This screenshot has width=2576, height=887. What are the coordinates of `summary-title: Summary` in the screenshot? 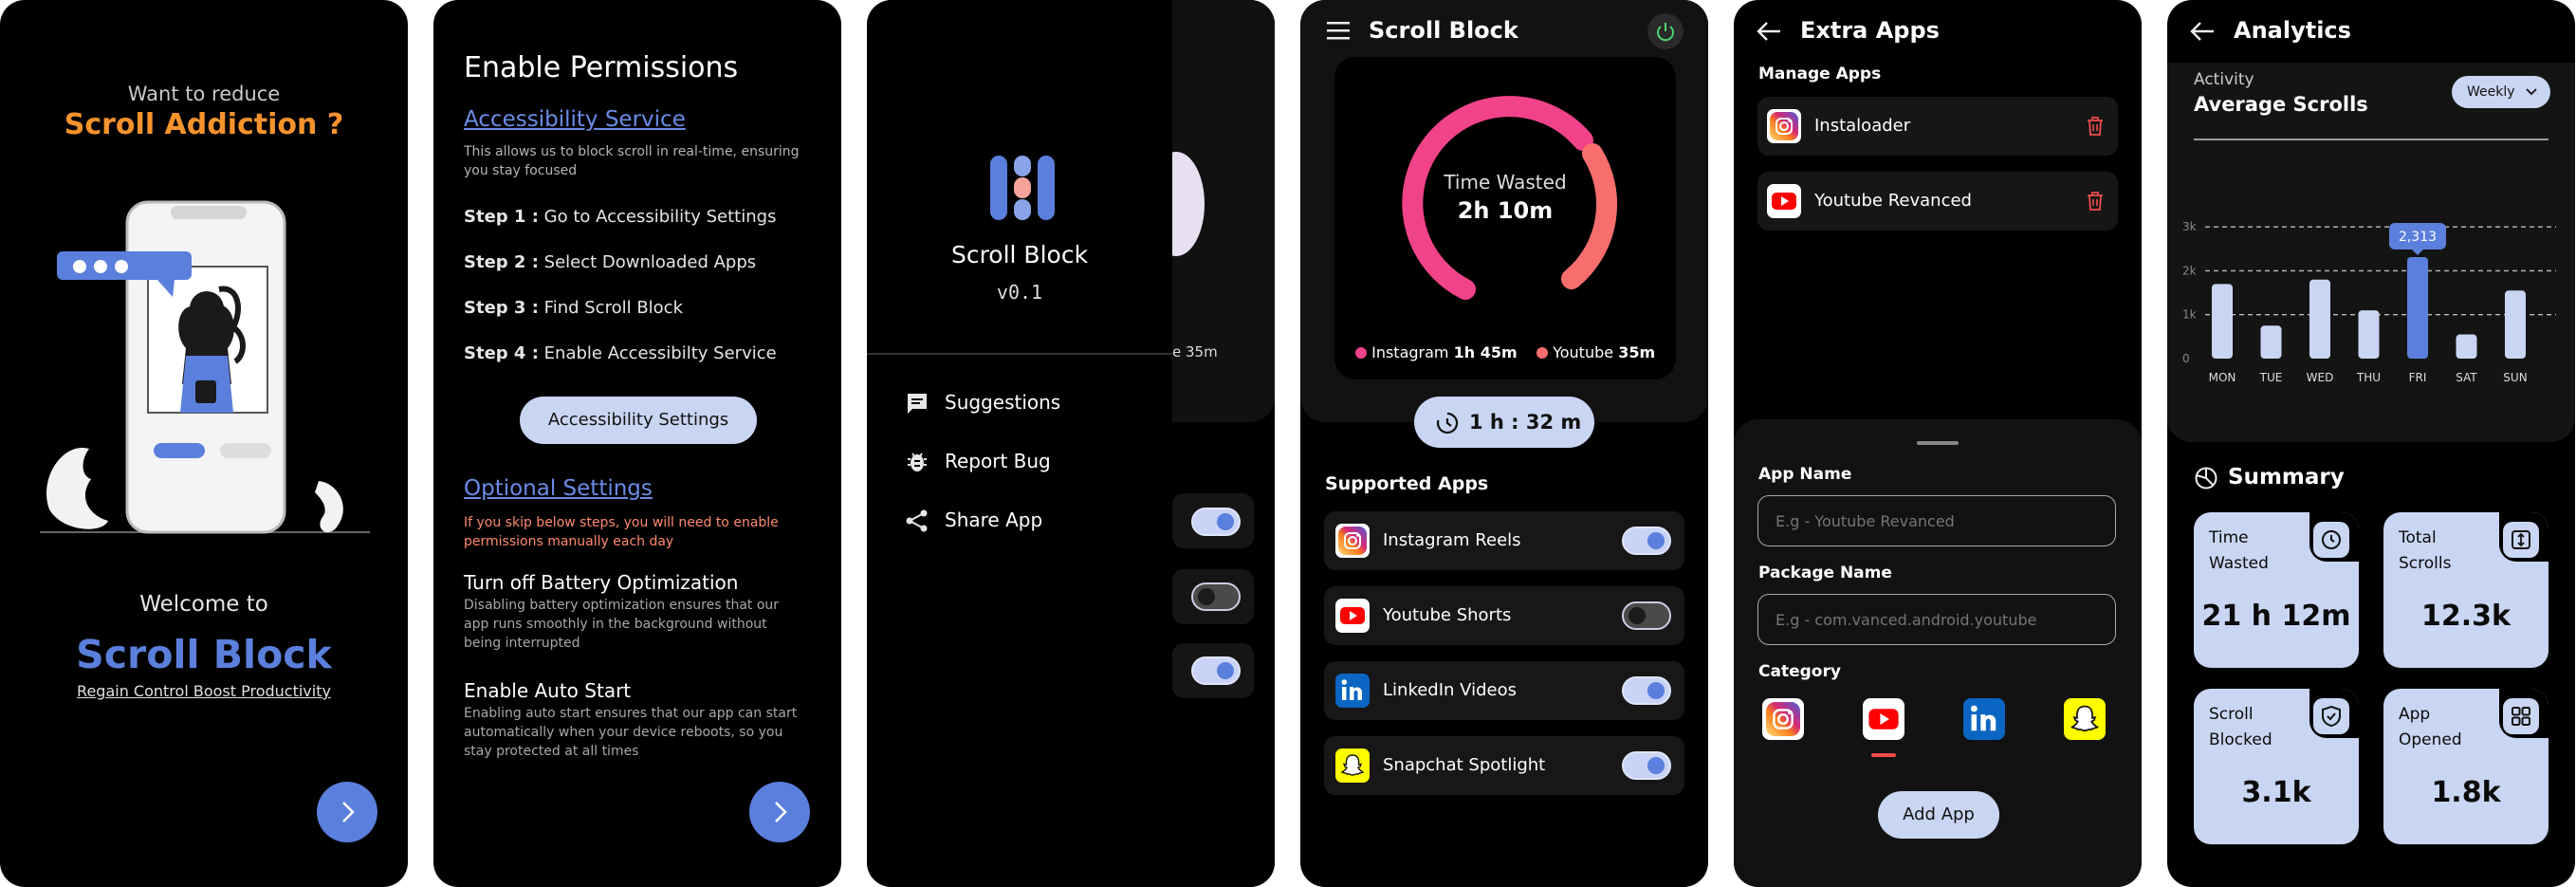 It's located at (2286, 477).